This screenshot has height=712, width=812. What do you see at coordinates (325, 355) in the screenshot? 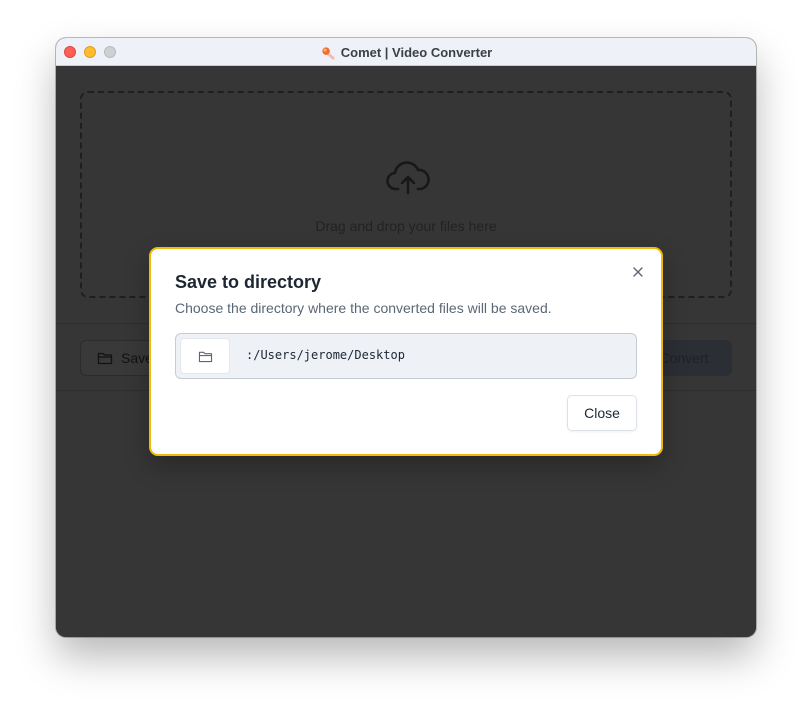
I see `directory-path: :/Users/jerome/Desktop` at bounding box center [325, 355].